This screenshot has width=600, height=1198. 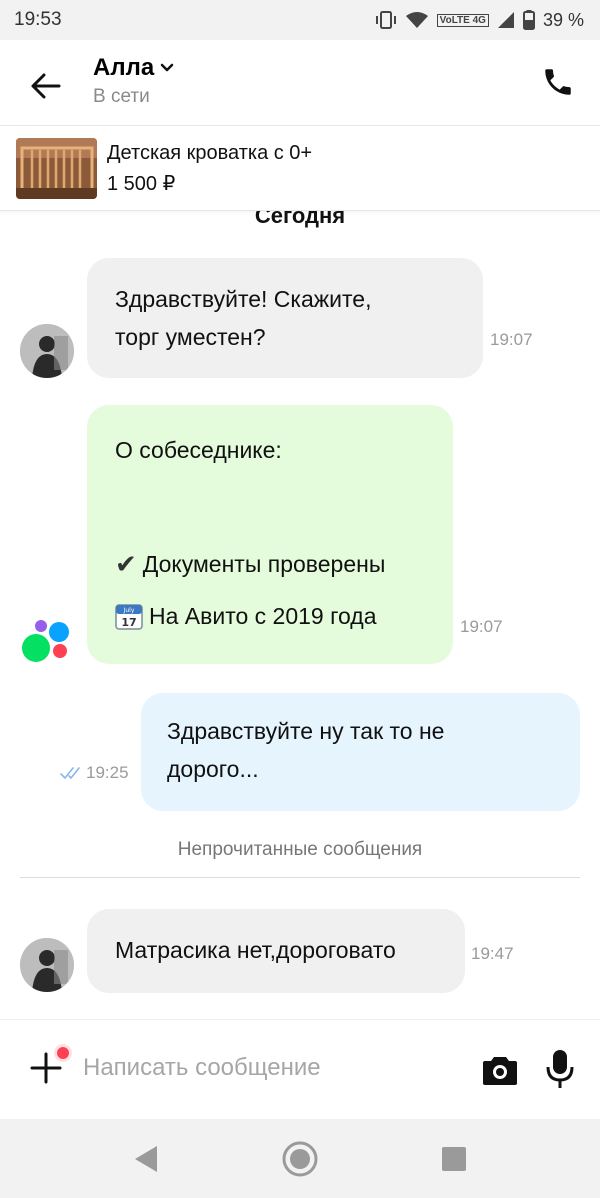 I want to click on call-button, so click(x=558, y=82).